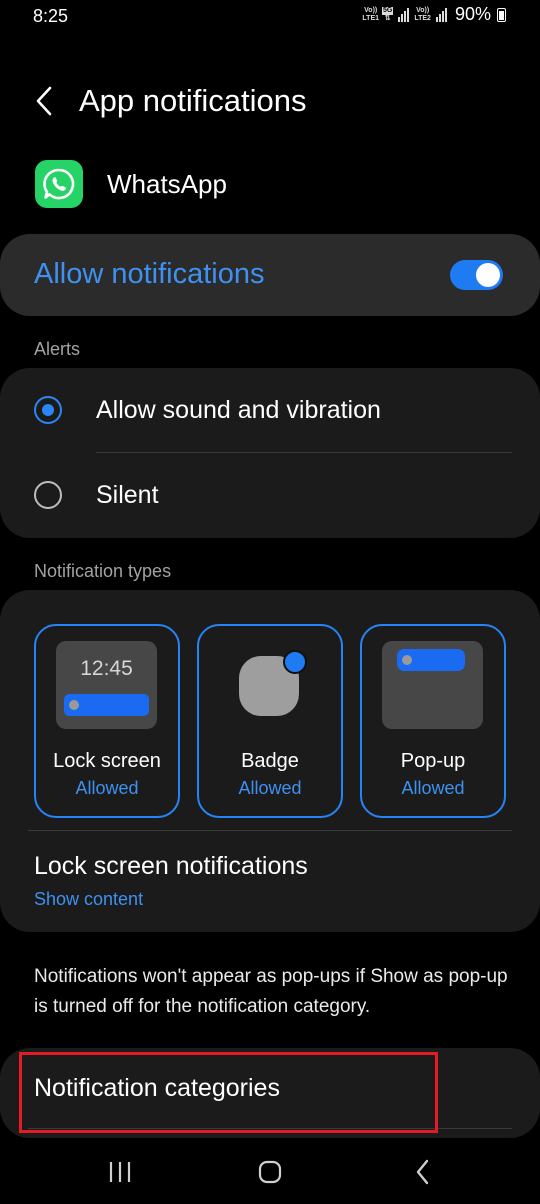 This screenshot has height=1204, width=540. What do you see at coordinates (441, 14) in the screenshot?
I see `signal-sim2-icon` at bounding box center [441, 14].